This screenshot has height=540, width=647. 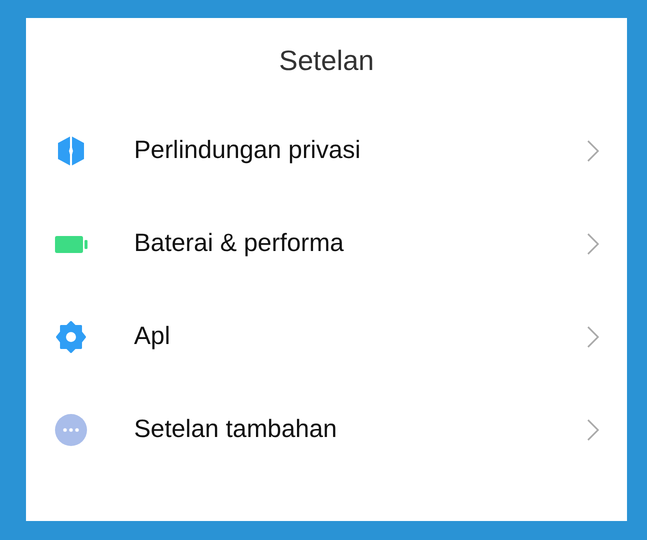 What do you see at coordinates (235, 429) in the screenshot?
I see `item-label: Setelan tambahan` at bounding box center [235, 429].